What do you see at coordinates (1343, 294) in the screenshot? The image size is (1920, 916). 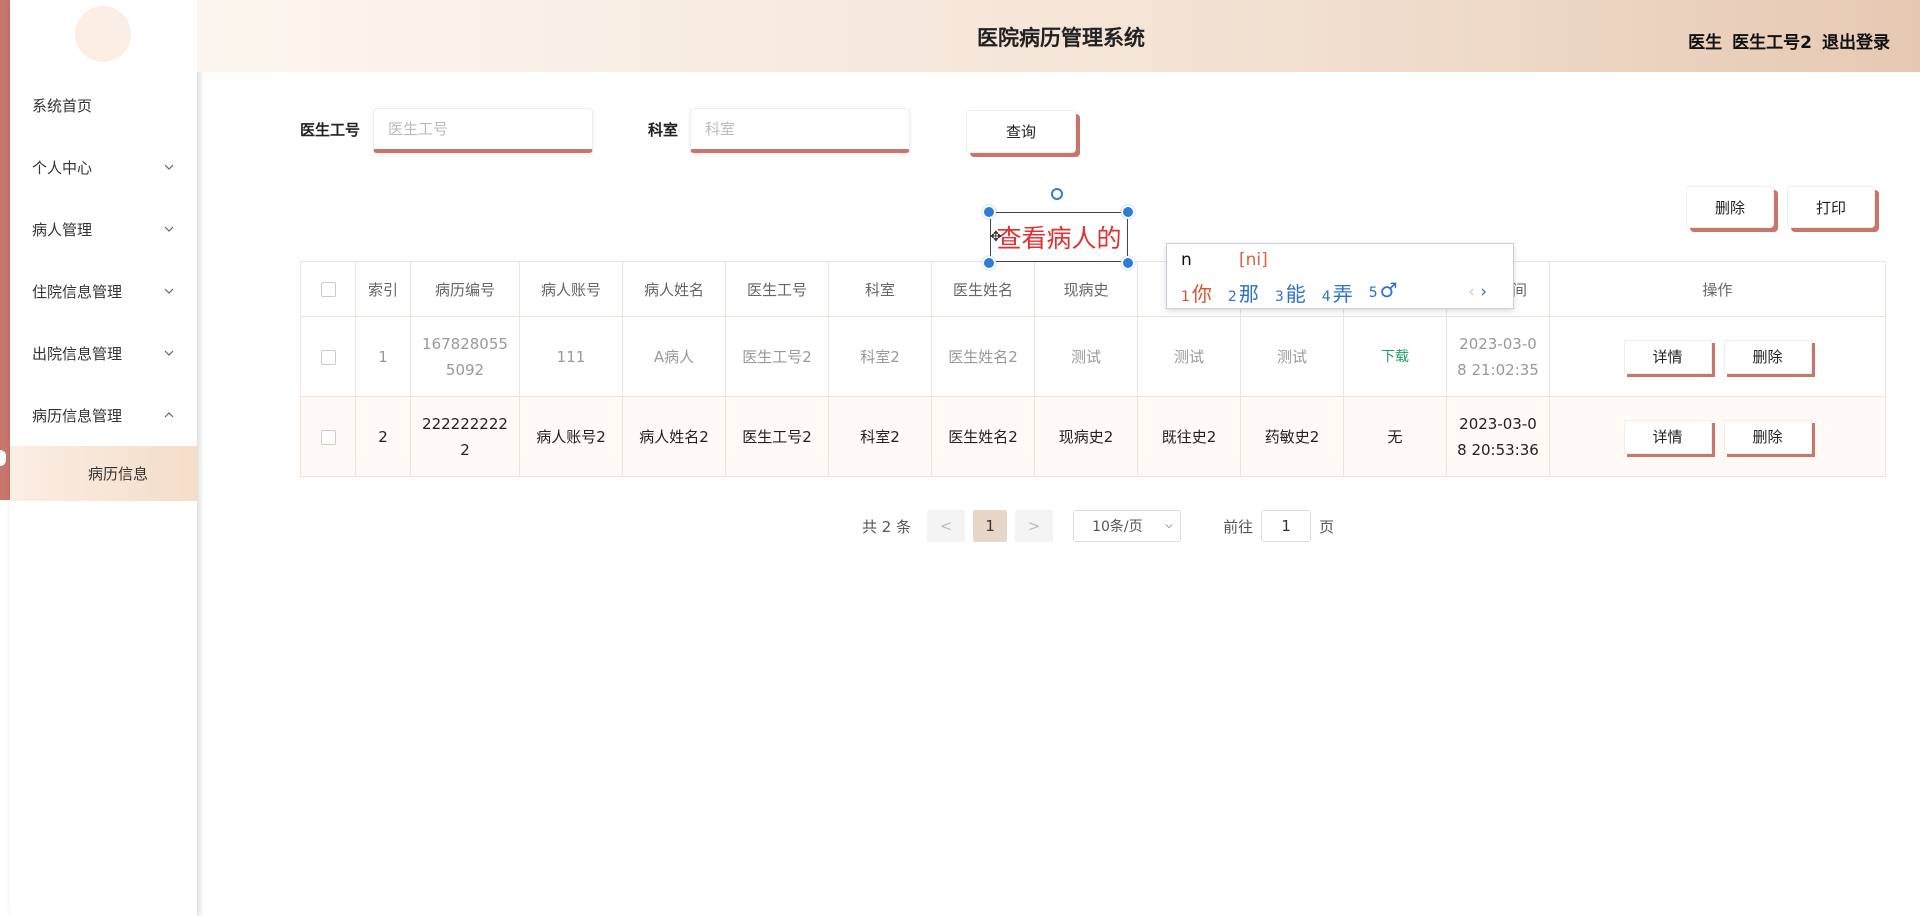 I see `ime-candidate-char: 弄` at bounding box center [1343, 294].